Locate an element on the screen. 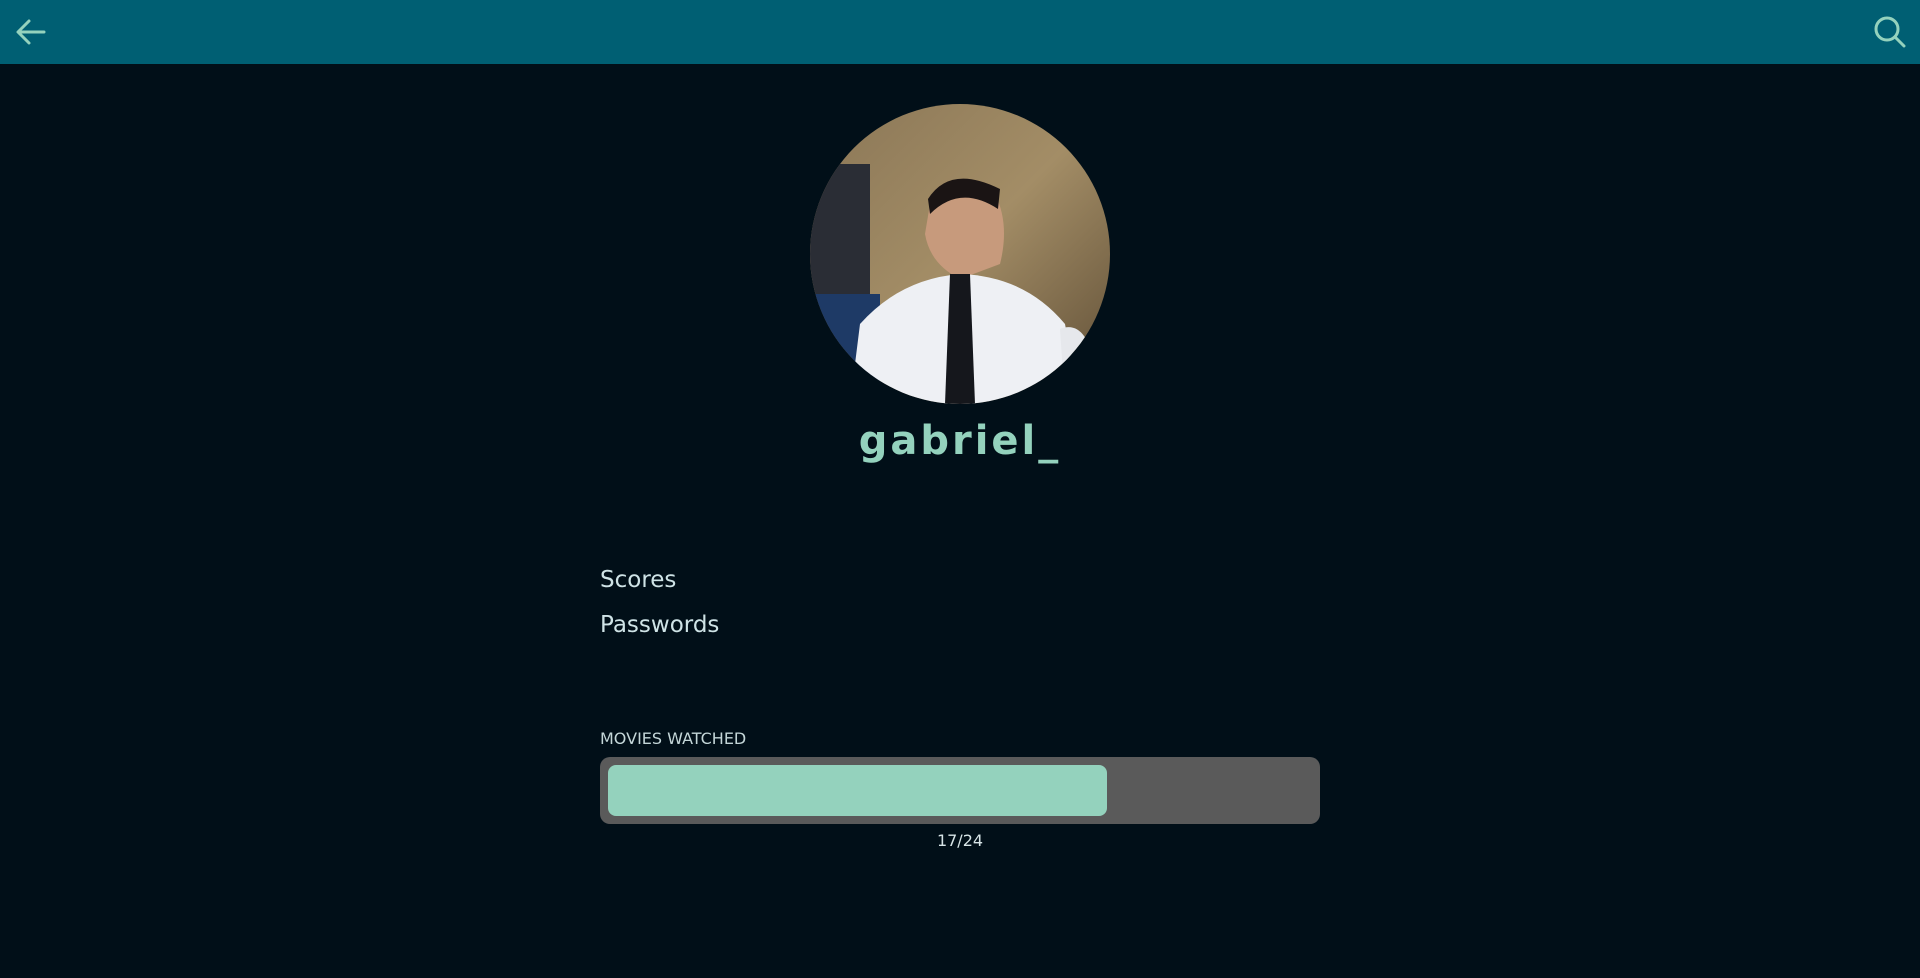 Image resolution: width=1920 pixels, height=978 pixels. username: gabriel_ is located at coordinates (960, 441).